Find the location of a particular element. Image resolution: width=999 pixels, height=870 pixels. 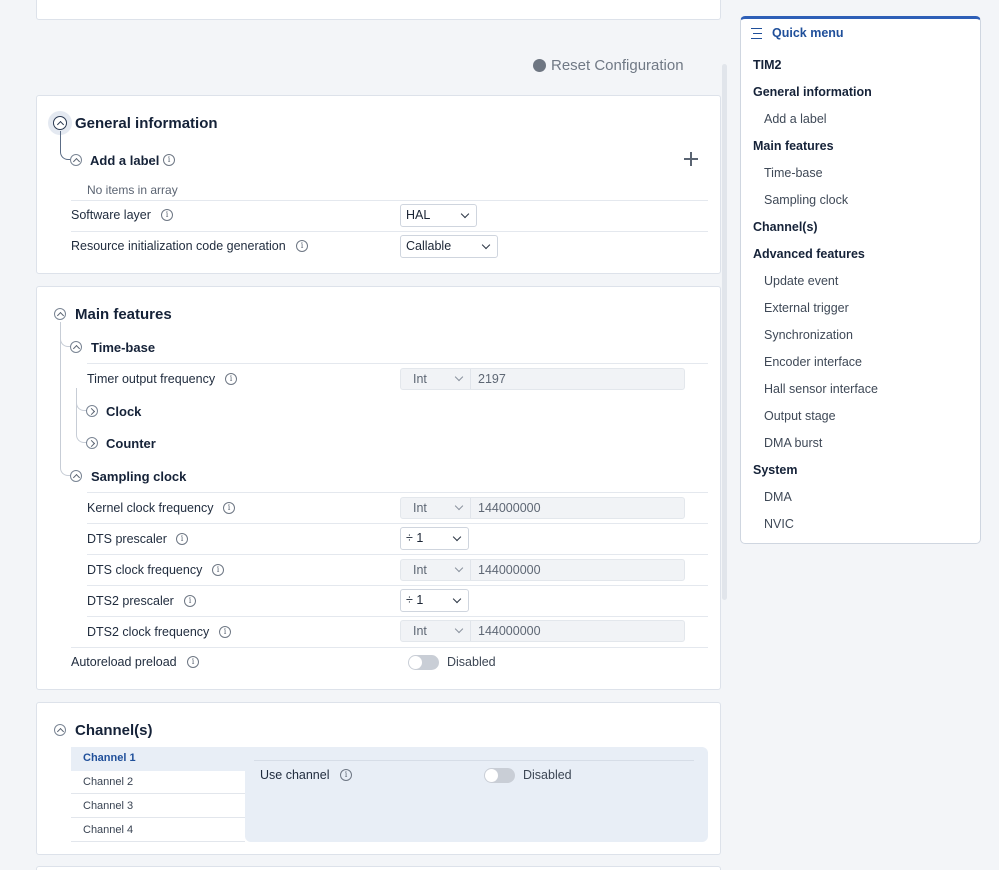

timer-output-info-icon: i is located at coordinates (231, 379).